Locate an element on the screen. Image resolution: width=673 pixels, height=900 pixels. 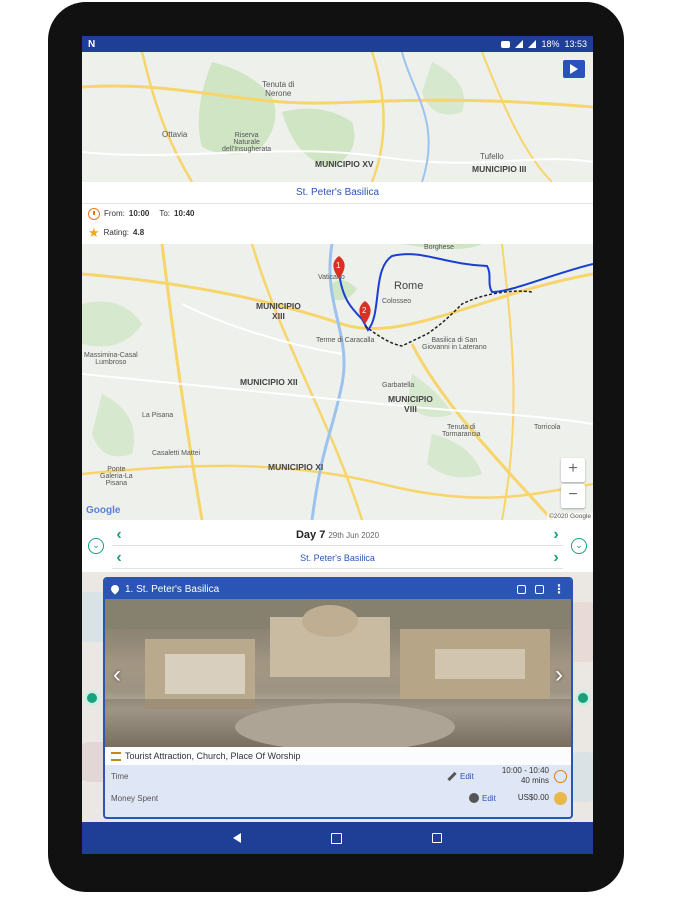
duration: 40 mins is located at coordinates (534, 780).